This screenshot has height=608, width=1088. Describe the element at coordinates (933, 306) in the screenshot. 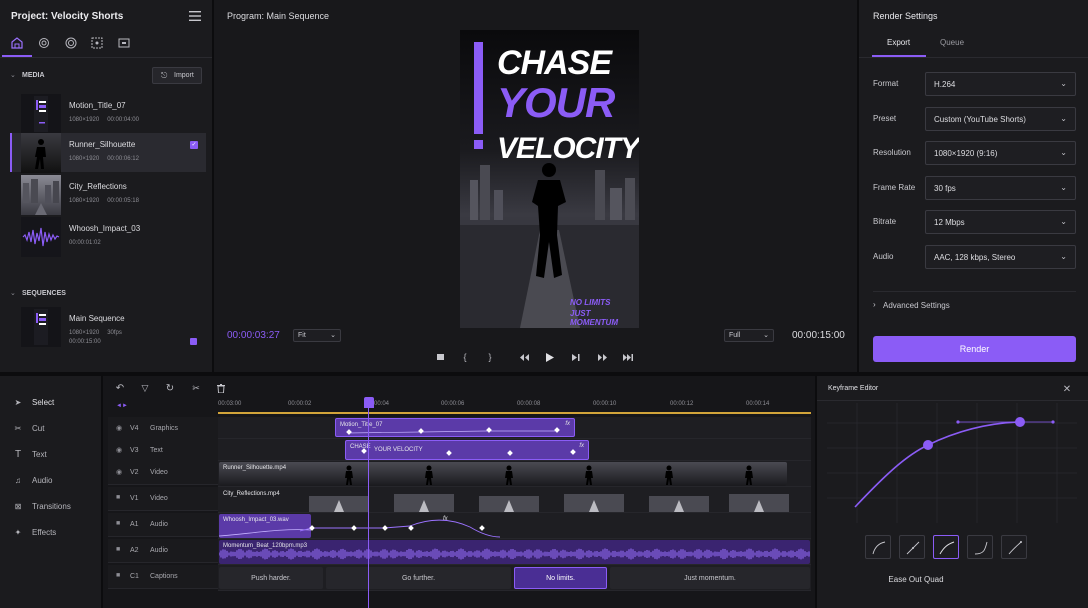

I see `advanced-settings-toggle: › Advanced Settings` at that location.